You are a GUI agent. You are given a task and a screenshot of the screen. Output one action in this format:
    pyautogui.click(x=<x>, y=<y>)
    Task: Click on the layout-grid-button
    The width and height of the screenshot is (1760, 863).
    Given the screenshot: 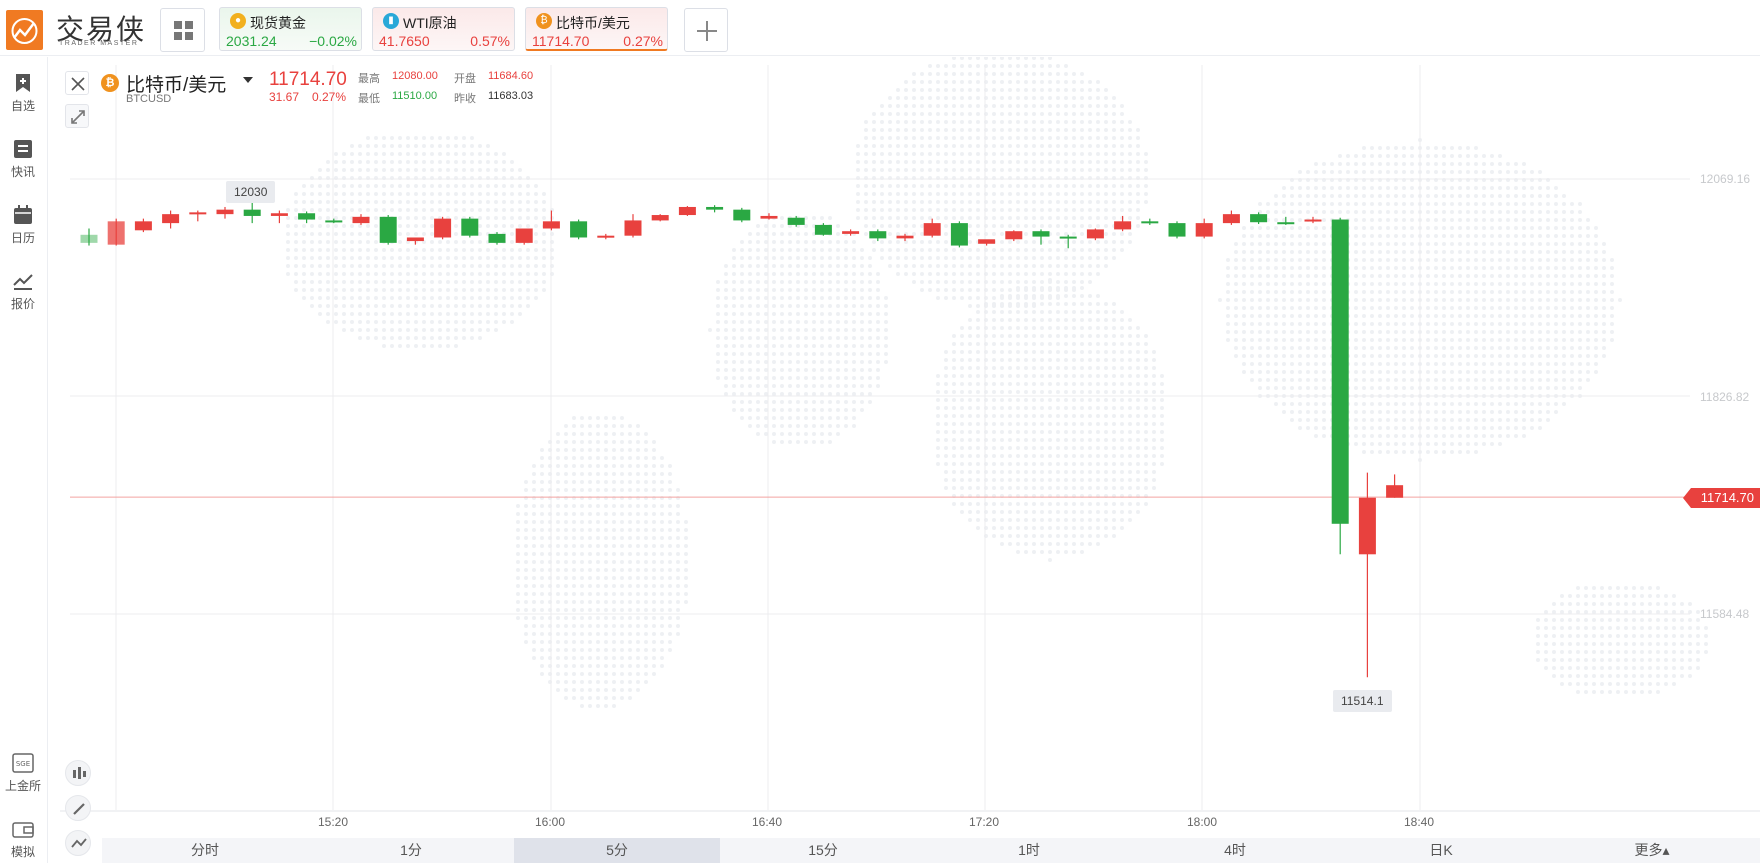 What is the action you would take?
    pyautogui.click(x=182, y=30)
    